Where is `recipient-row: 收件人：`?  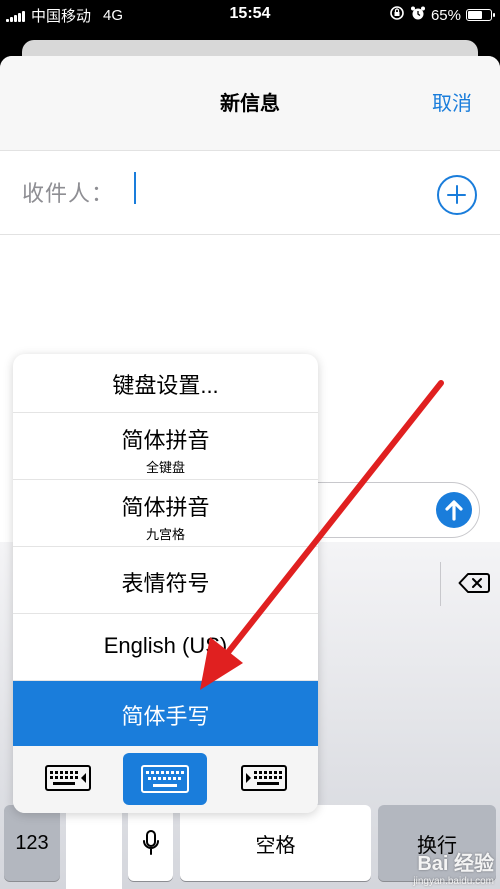 recipient-row: 收件人： is located at coordinates (250, 193).